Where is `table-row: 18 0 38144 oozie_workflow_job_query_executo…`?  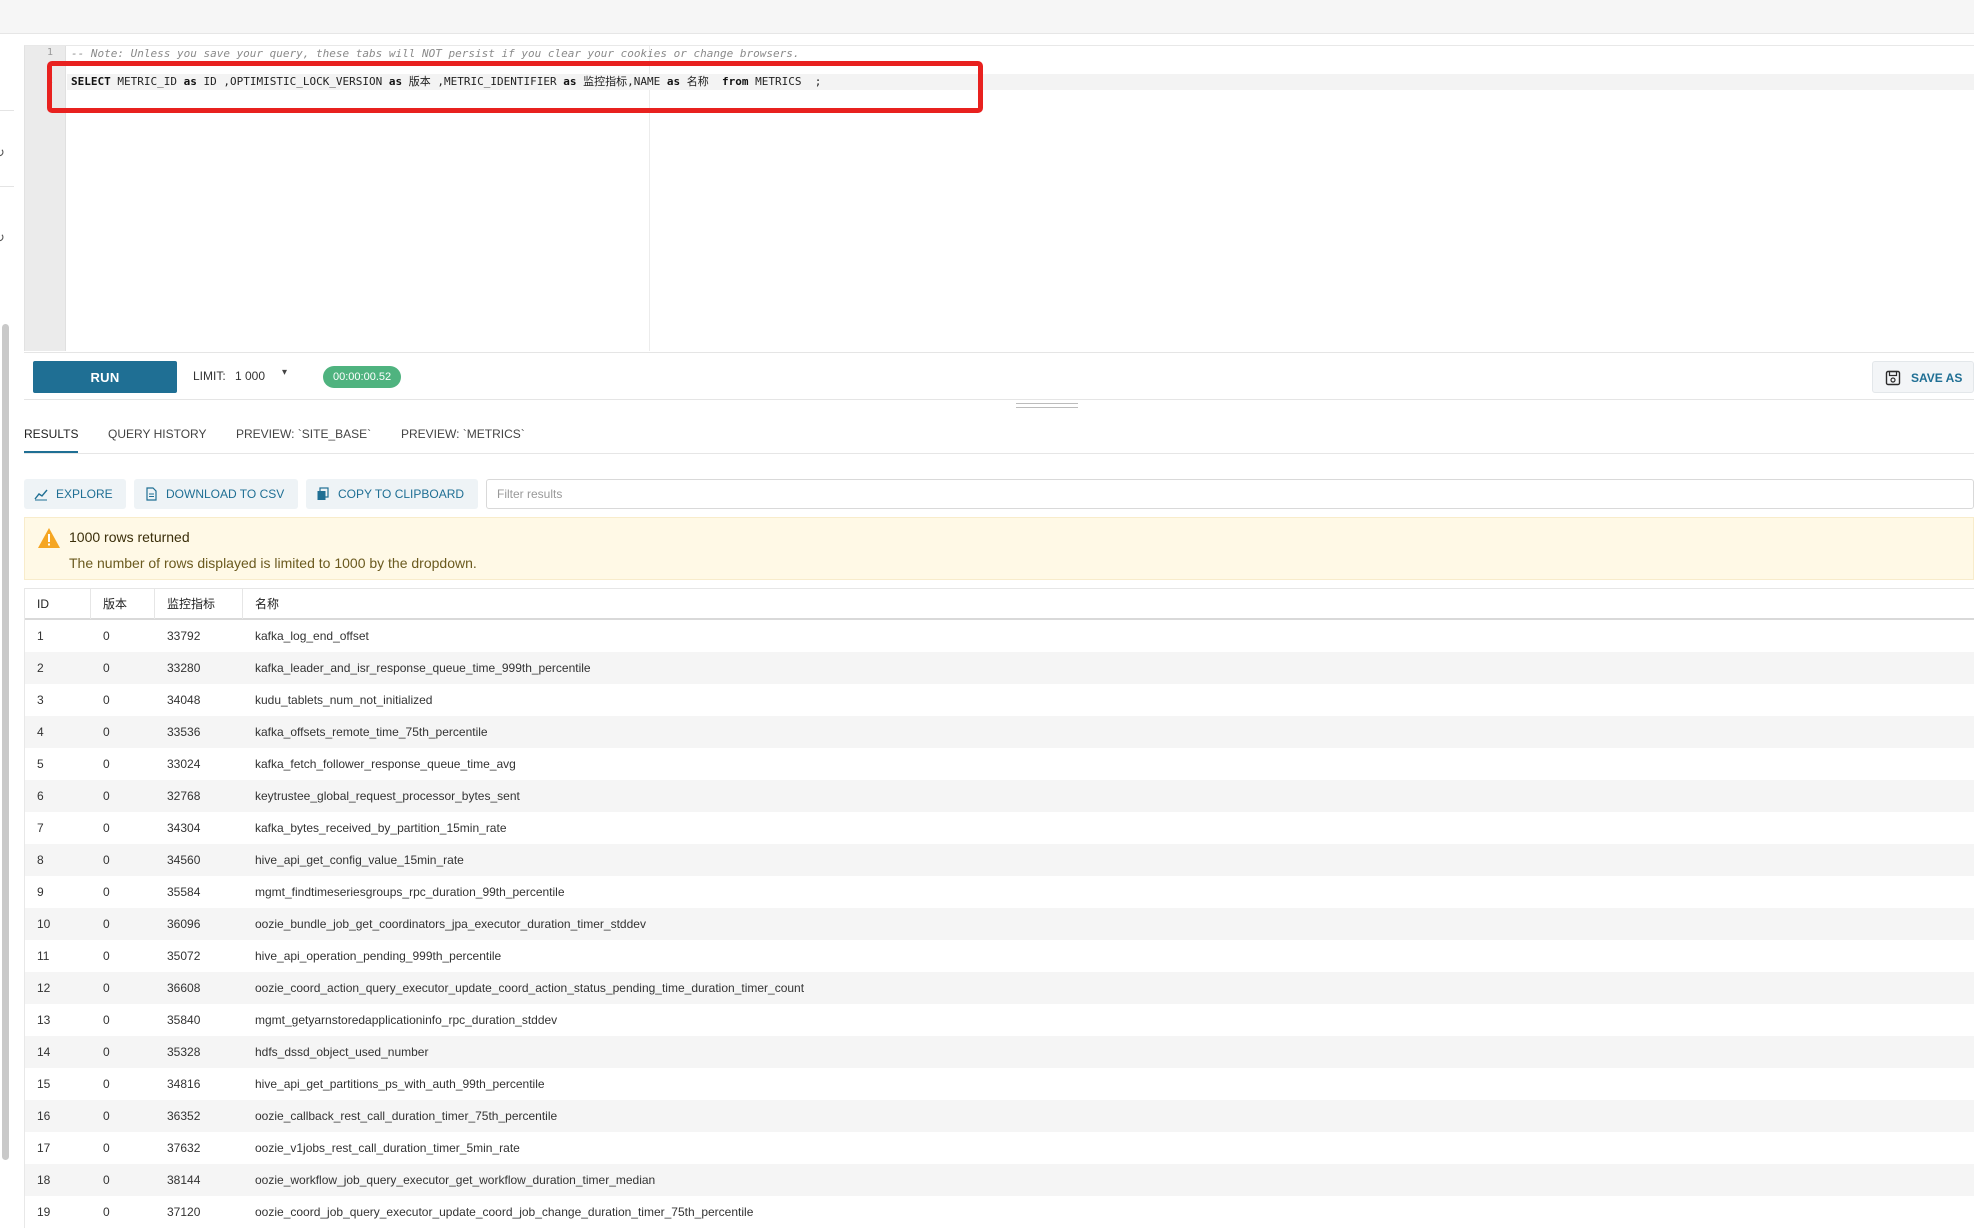
table-row: 18 0 38144 oozie_workflow_job_query_executo… is located at coordinates (999, 1180).